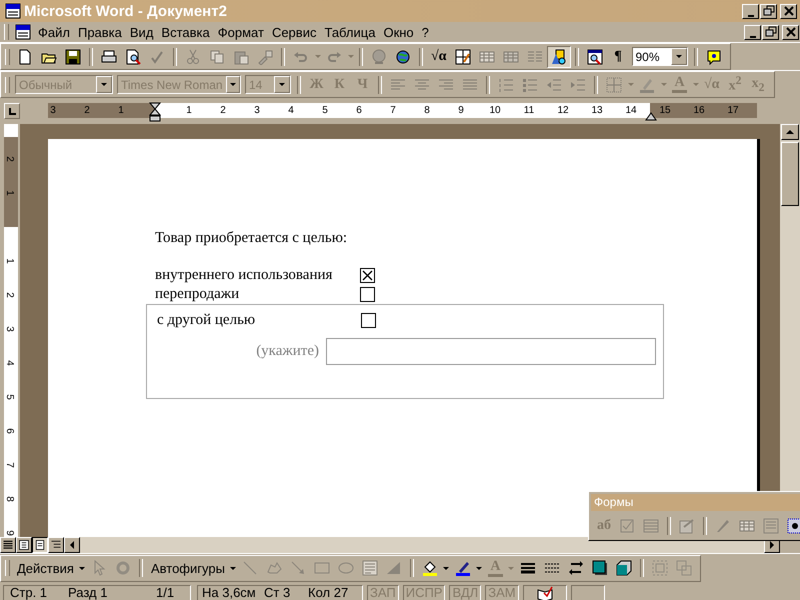 The width and height of the screenshot is (800, 600). I want to click on combo-box: 90%, so click(660, 56).